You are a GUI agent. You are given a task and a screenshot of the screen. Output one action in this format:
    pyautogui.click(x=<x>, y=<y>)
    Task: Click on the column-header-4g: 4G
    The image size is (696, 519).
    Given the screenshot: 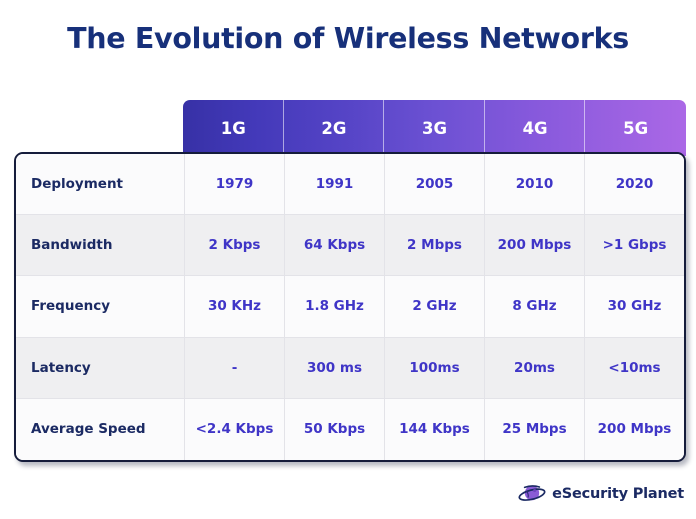 What is the action you would take?
    pyautogui.click(x=535, y=128)
    